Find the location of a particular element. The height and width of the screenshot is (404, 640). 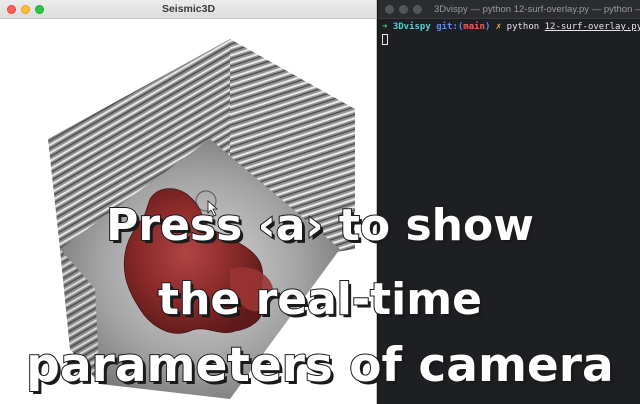

prompt-git-prefix: git:( is located at coordinates (450, 27).